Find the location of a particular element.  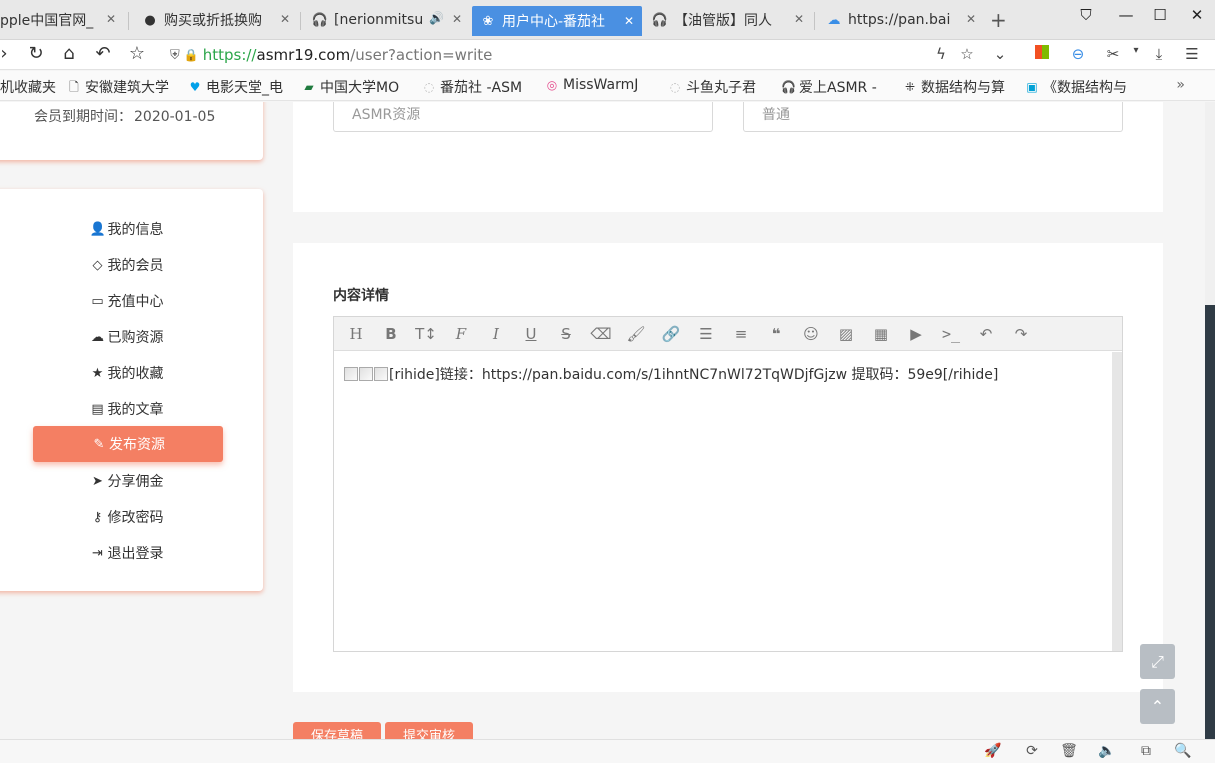

apps-grid-icon is located at coordinates (1042, 54).